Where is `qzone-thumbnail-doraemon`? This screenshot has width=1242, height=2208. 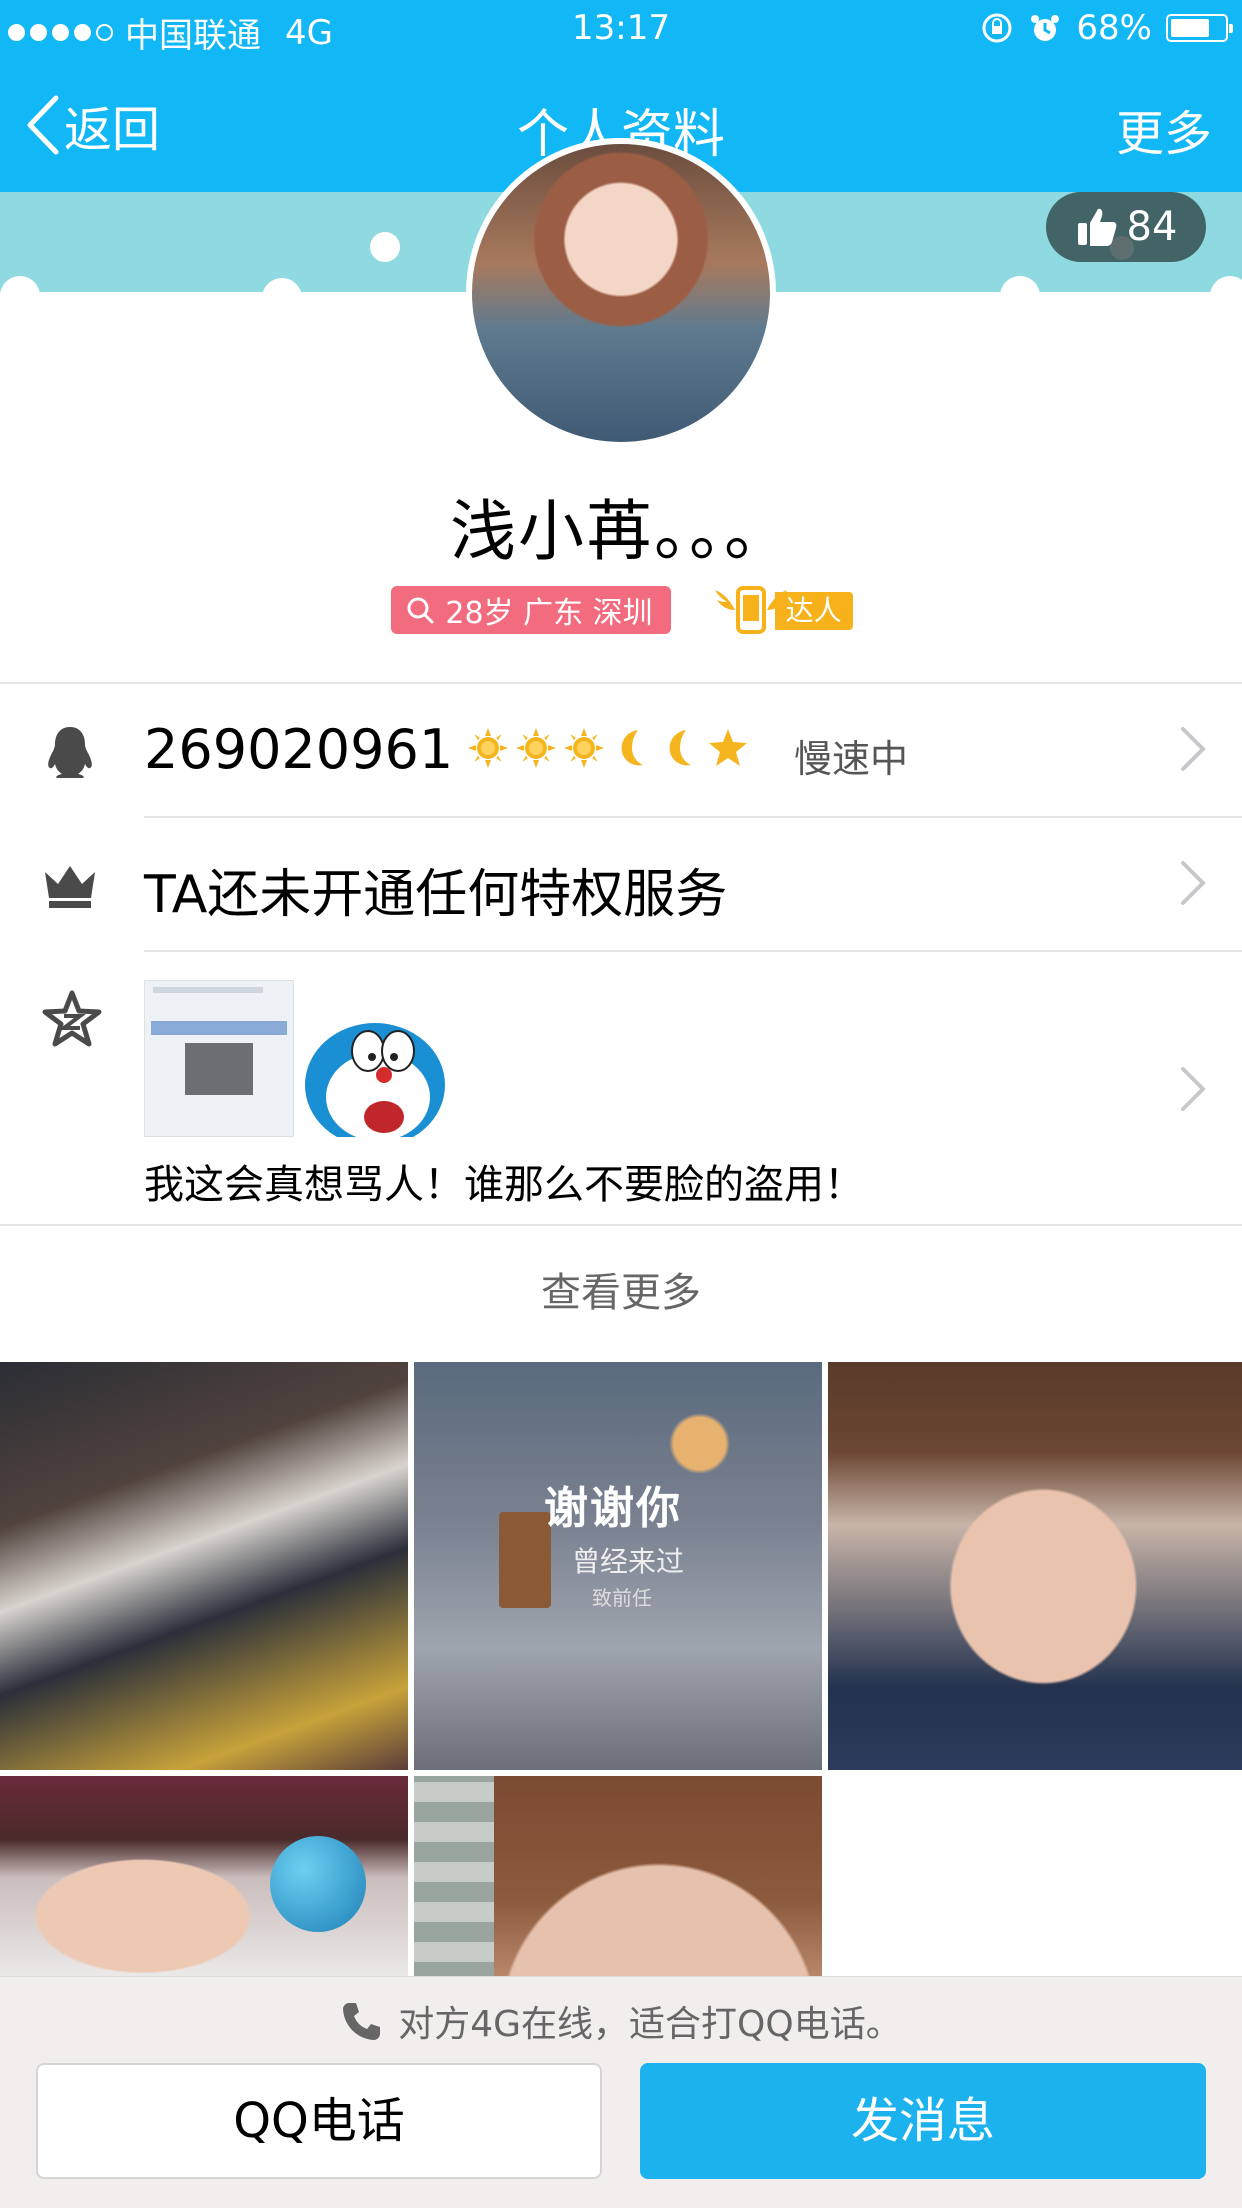 qzone-thumbnail-doraemon is located at coordinates (375, 1071).